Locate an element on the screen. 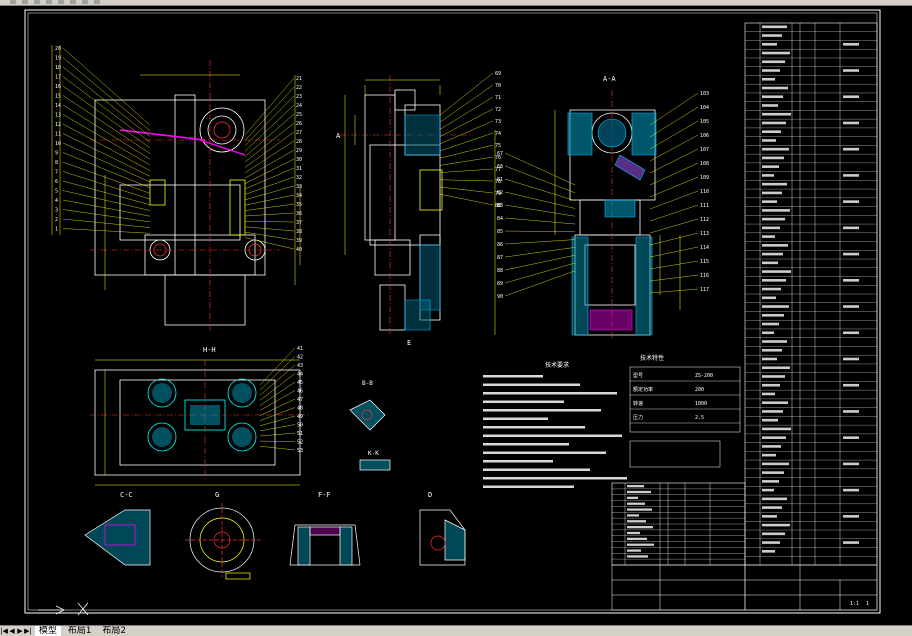  balloon-number: 47 is located at coordinates (300, 400).